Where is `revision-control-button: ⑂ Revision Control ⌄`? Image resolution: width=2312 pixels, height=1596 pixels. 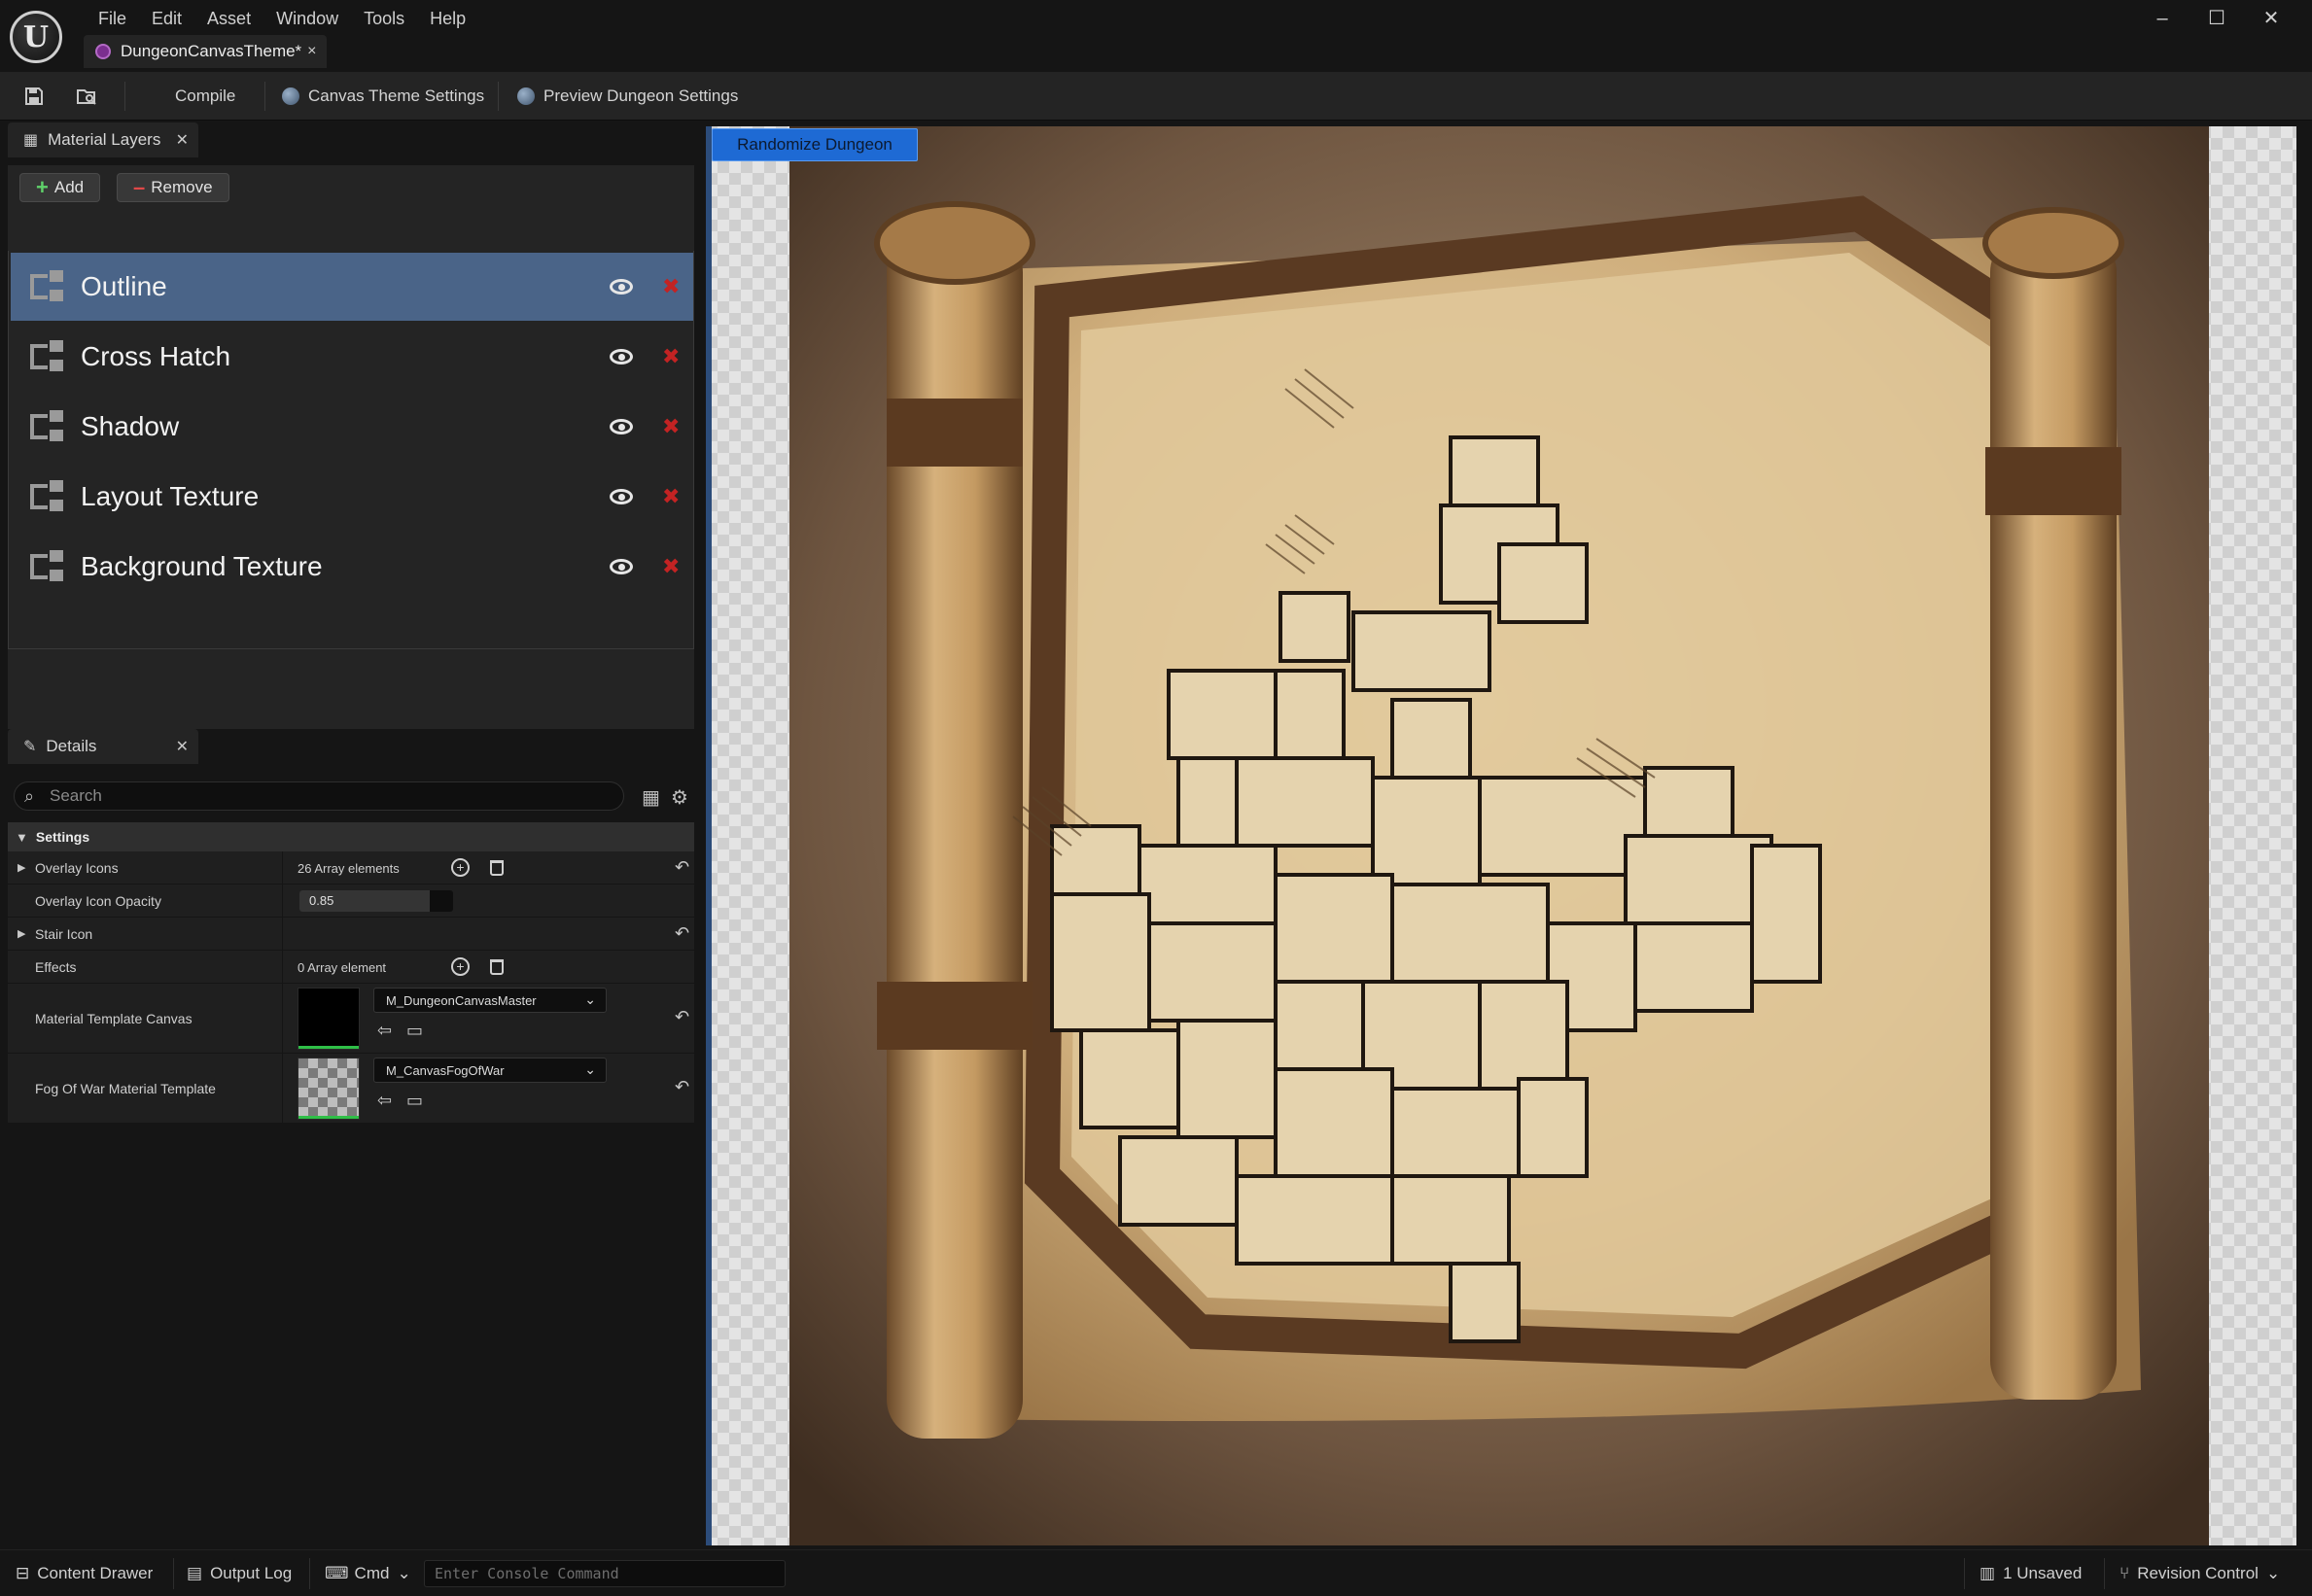
revision-control-button: ⑂ Revision Control ⌄ is located at coordinates (2199, 1573).